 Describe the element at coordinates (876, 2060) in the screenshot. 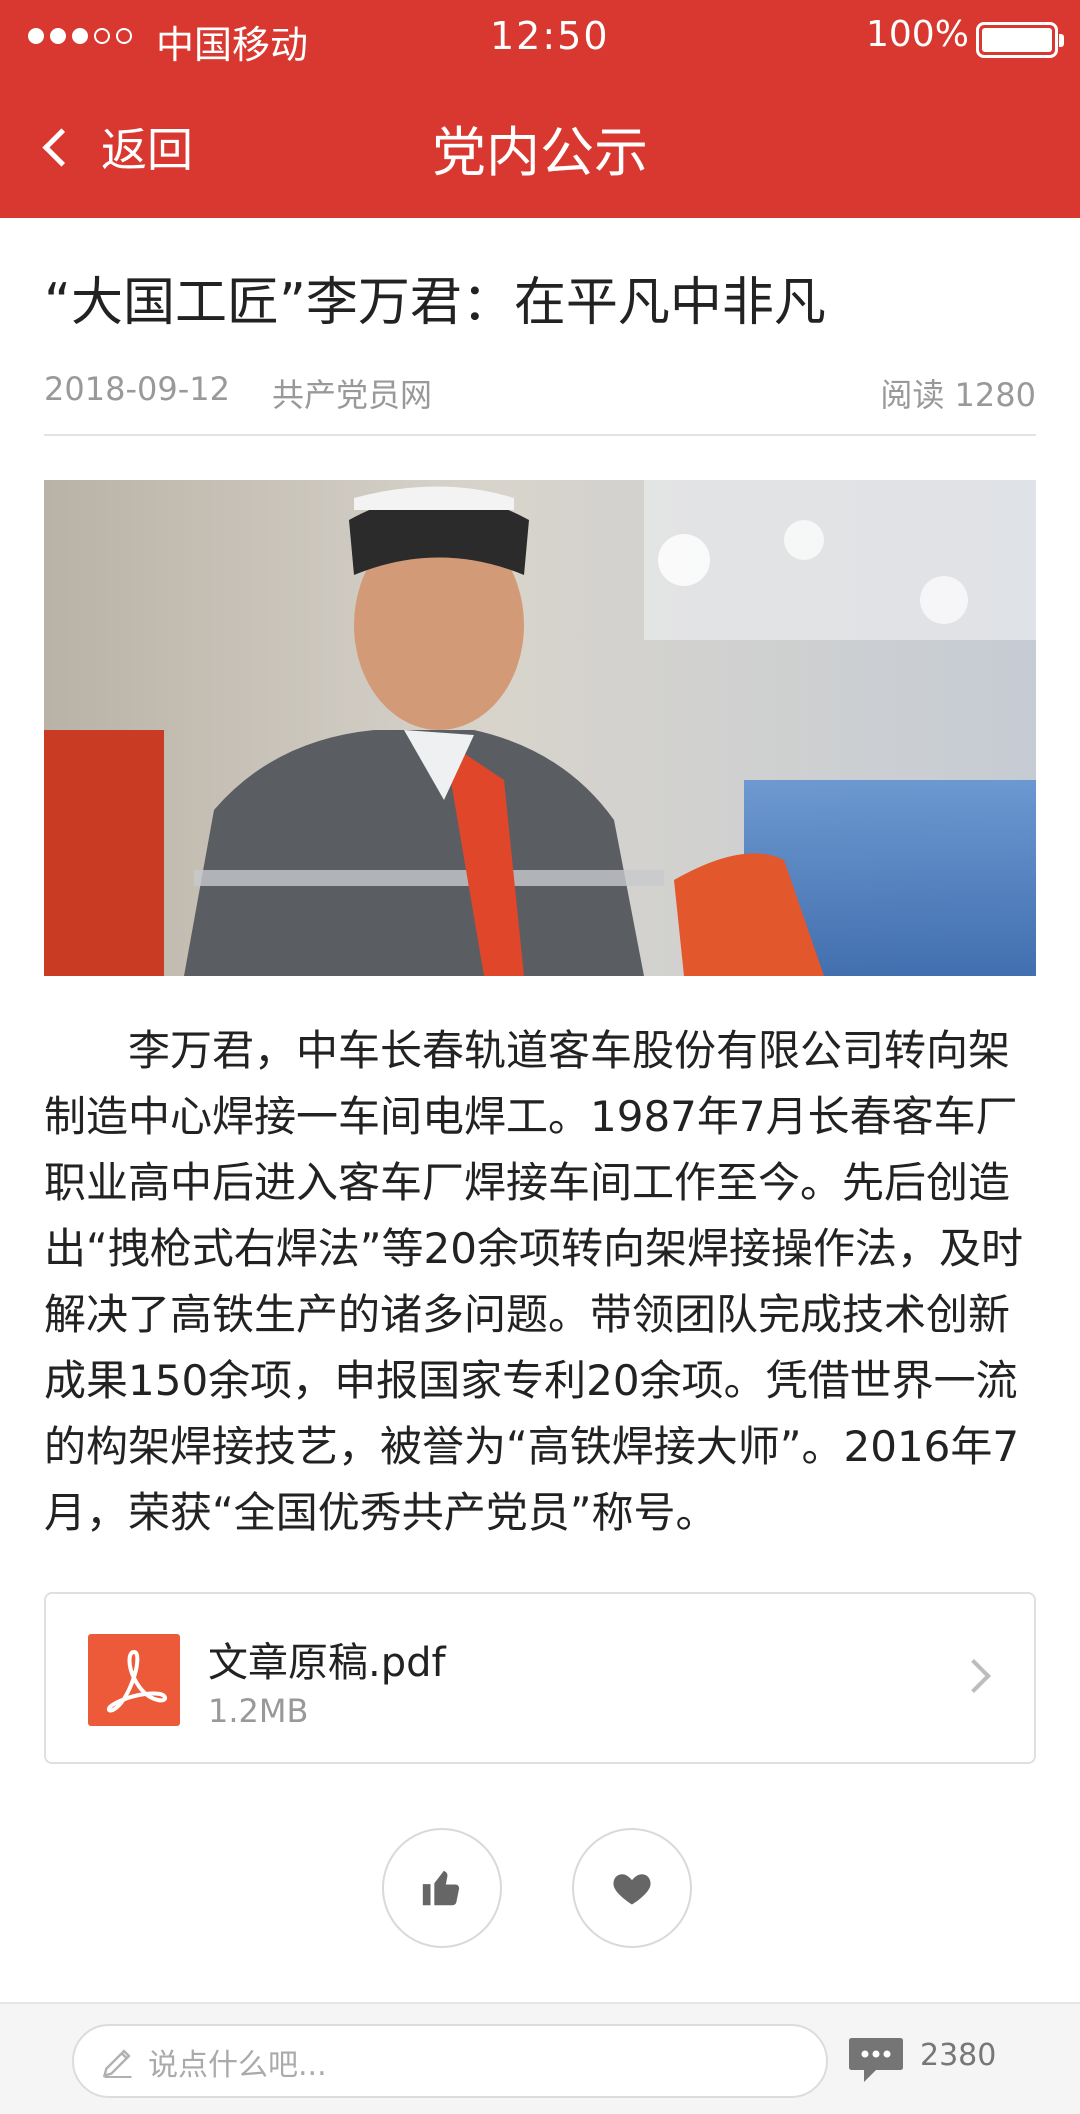

I see `comment-icon` at that location.